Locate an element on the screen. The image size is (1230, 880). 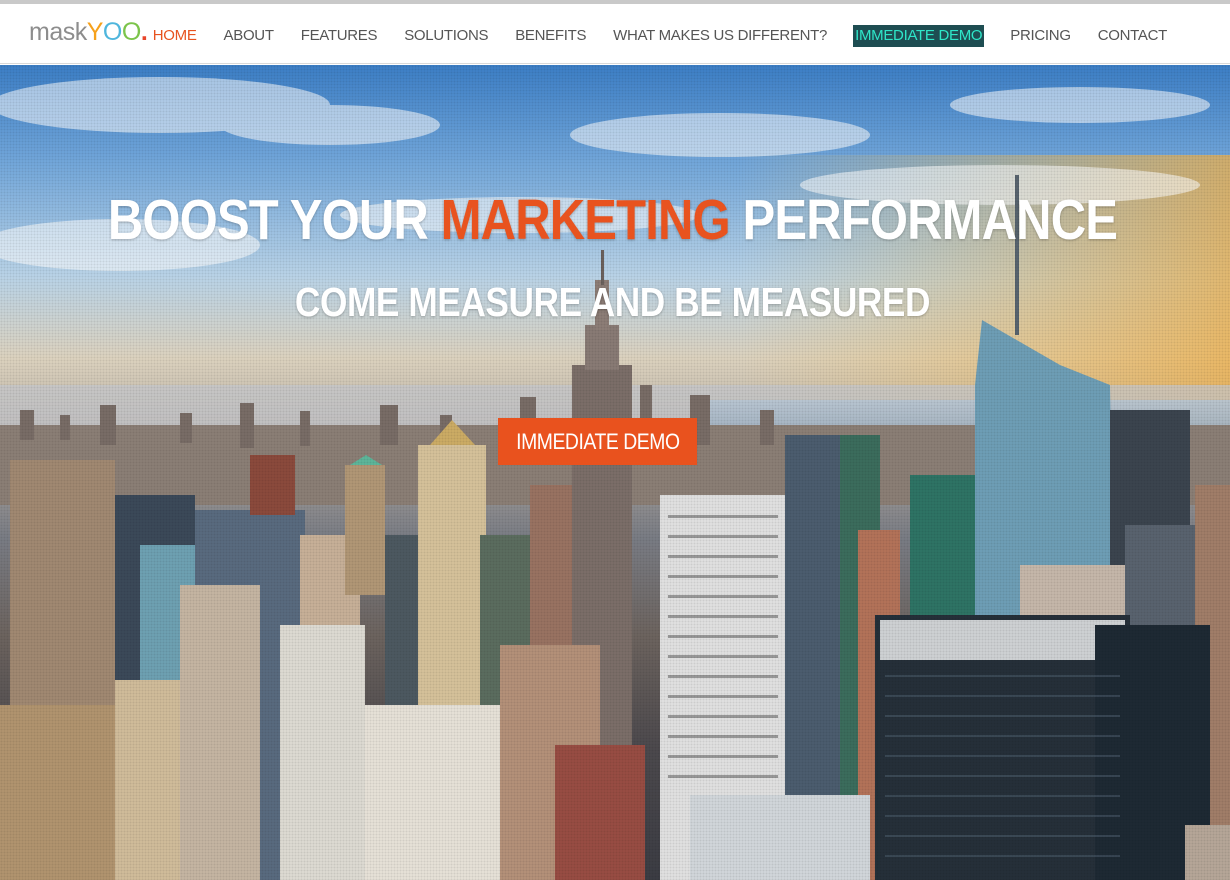
nav-features: FEATURES is located at coordinates (339, 36).